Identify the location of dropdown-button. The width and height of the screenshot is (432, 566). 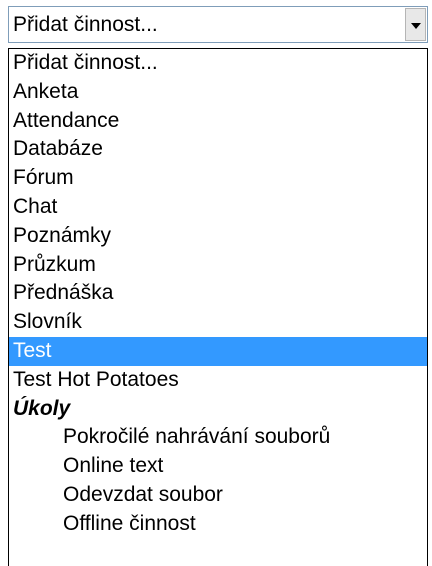
(415, 24).